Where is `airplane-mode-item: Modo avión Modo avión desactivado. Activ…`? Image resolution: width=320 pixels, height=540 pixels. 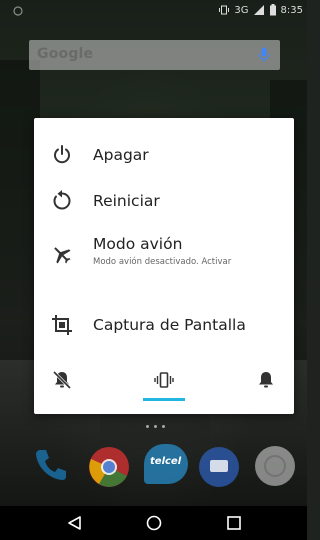 airplane-mode-item: Modo avión Modo avión desactivado. Activ… is located at coordinates (164, 252).